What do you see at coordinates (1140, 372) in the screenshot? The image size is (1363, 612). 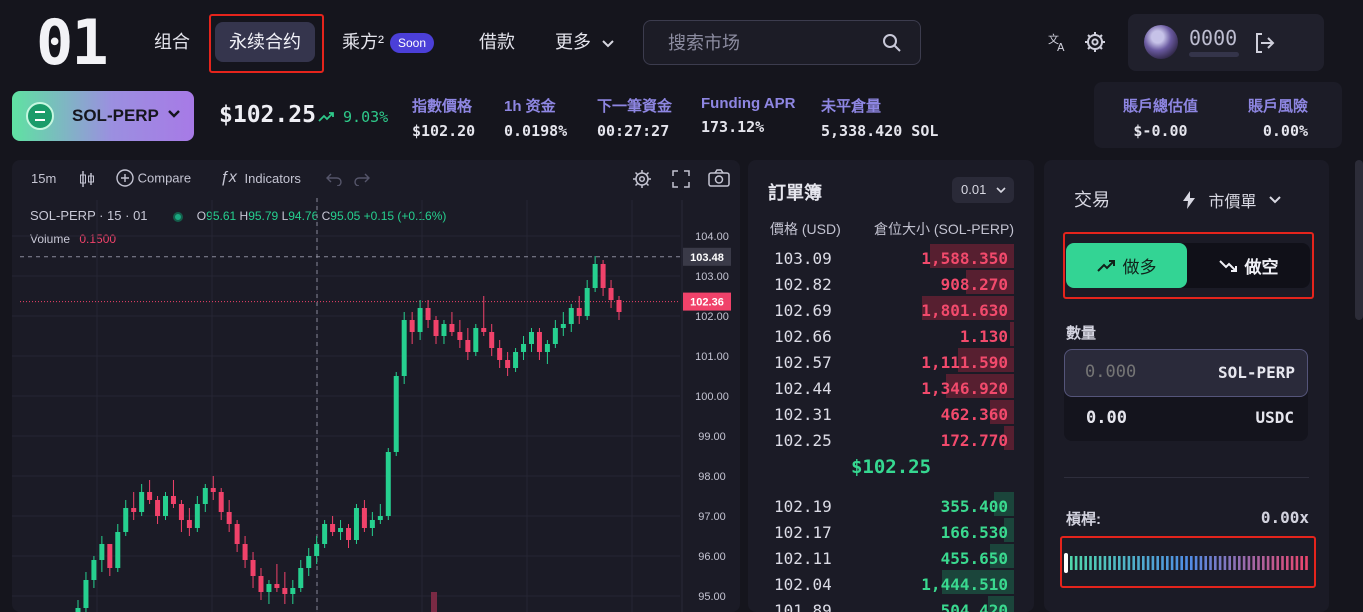 I see `quantity-input` at bounding box center [1140, 372].